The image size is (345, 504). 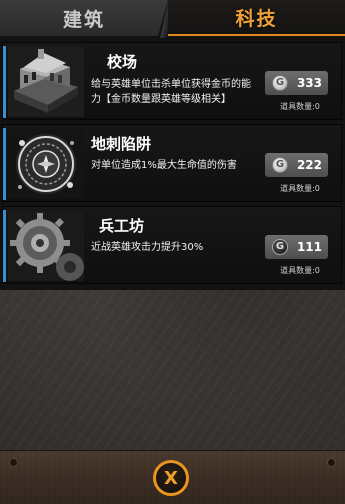 What do you see at coordinates (46, 164) in the screenshot?
I see `spike-trap-icon` at bounding box center [46, 164].